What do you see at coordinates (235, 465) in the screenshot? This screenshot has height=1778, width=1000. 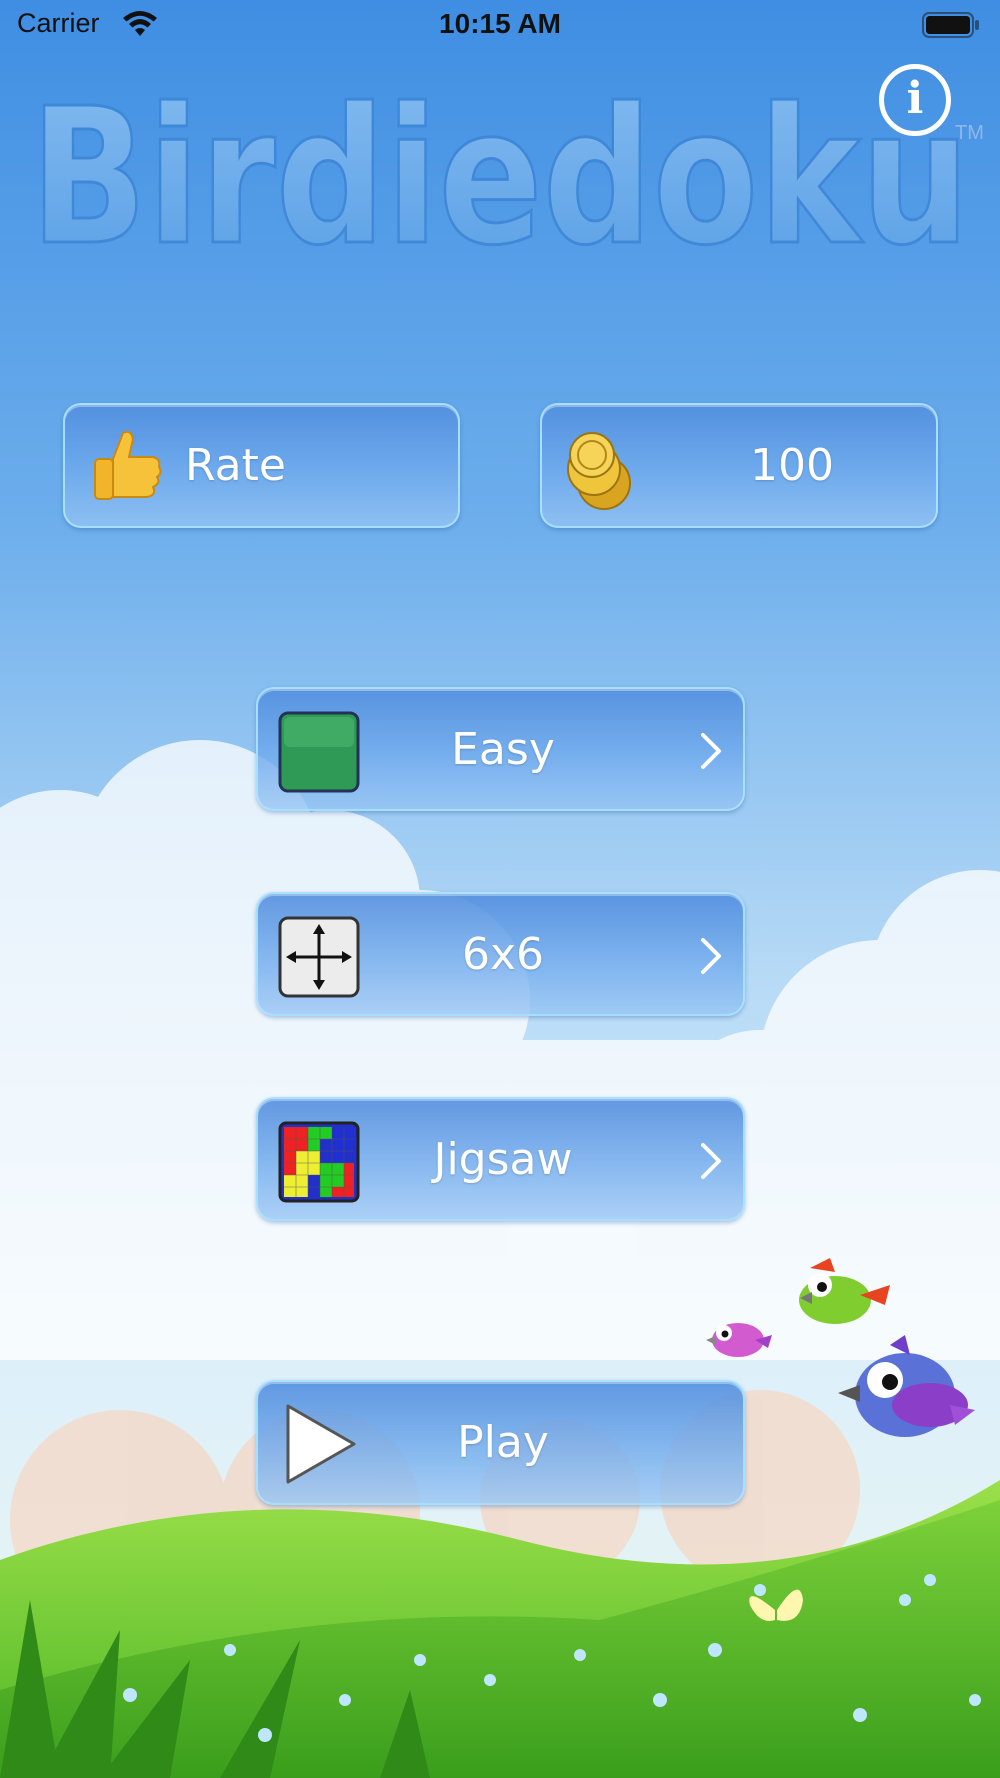 I see `rate-label: Rate` at bounding box center [235, 465].